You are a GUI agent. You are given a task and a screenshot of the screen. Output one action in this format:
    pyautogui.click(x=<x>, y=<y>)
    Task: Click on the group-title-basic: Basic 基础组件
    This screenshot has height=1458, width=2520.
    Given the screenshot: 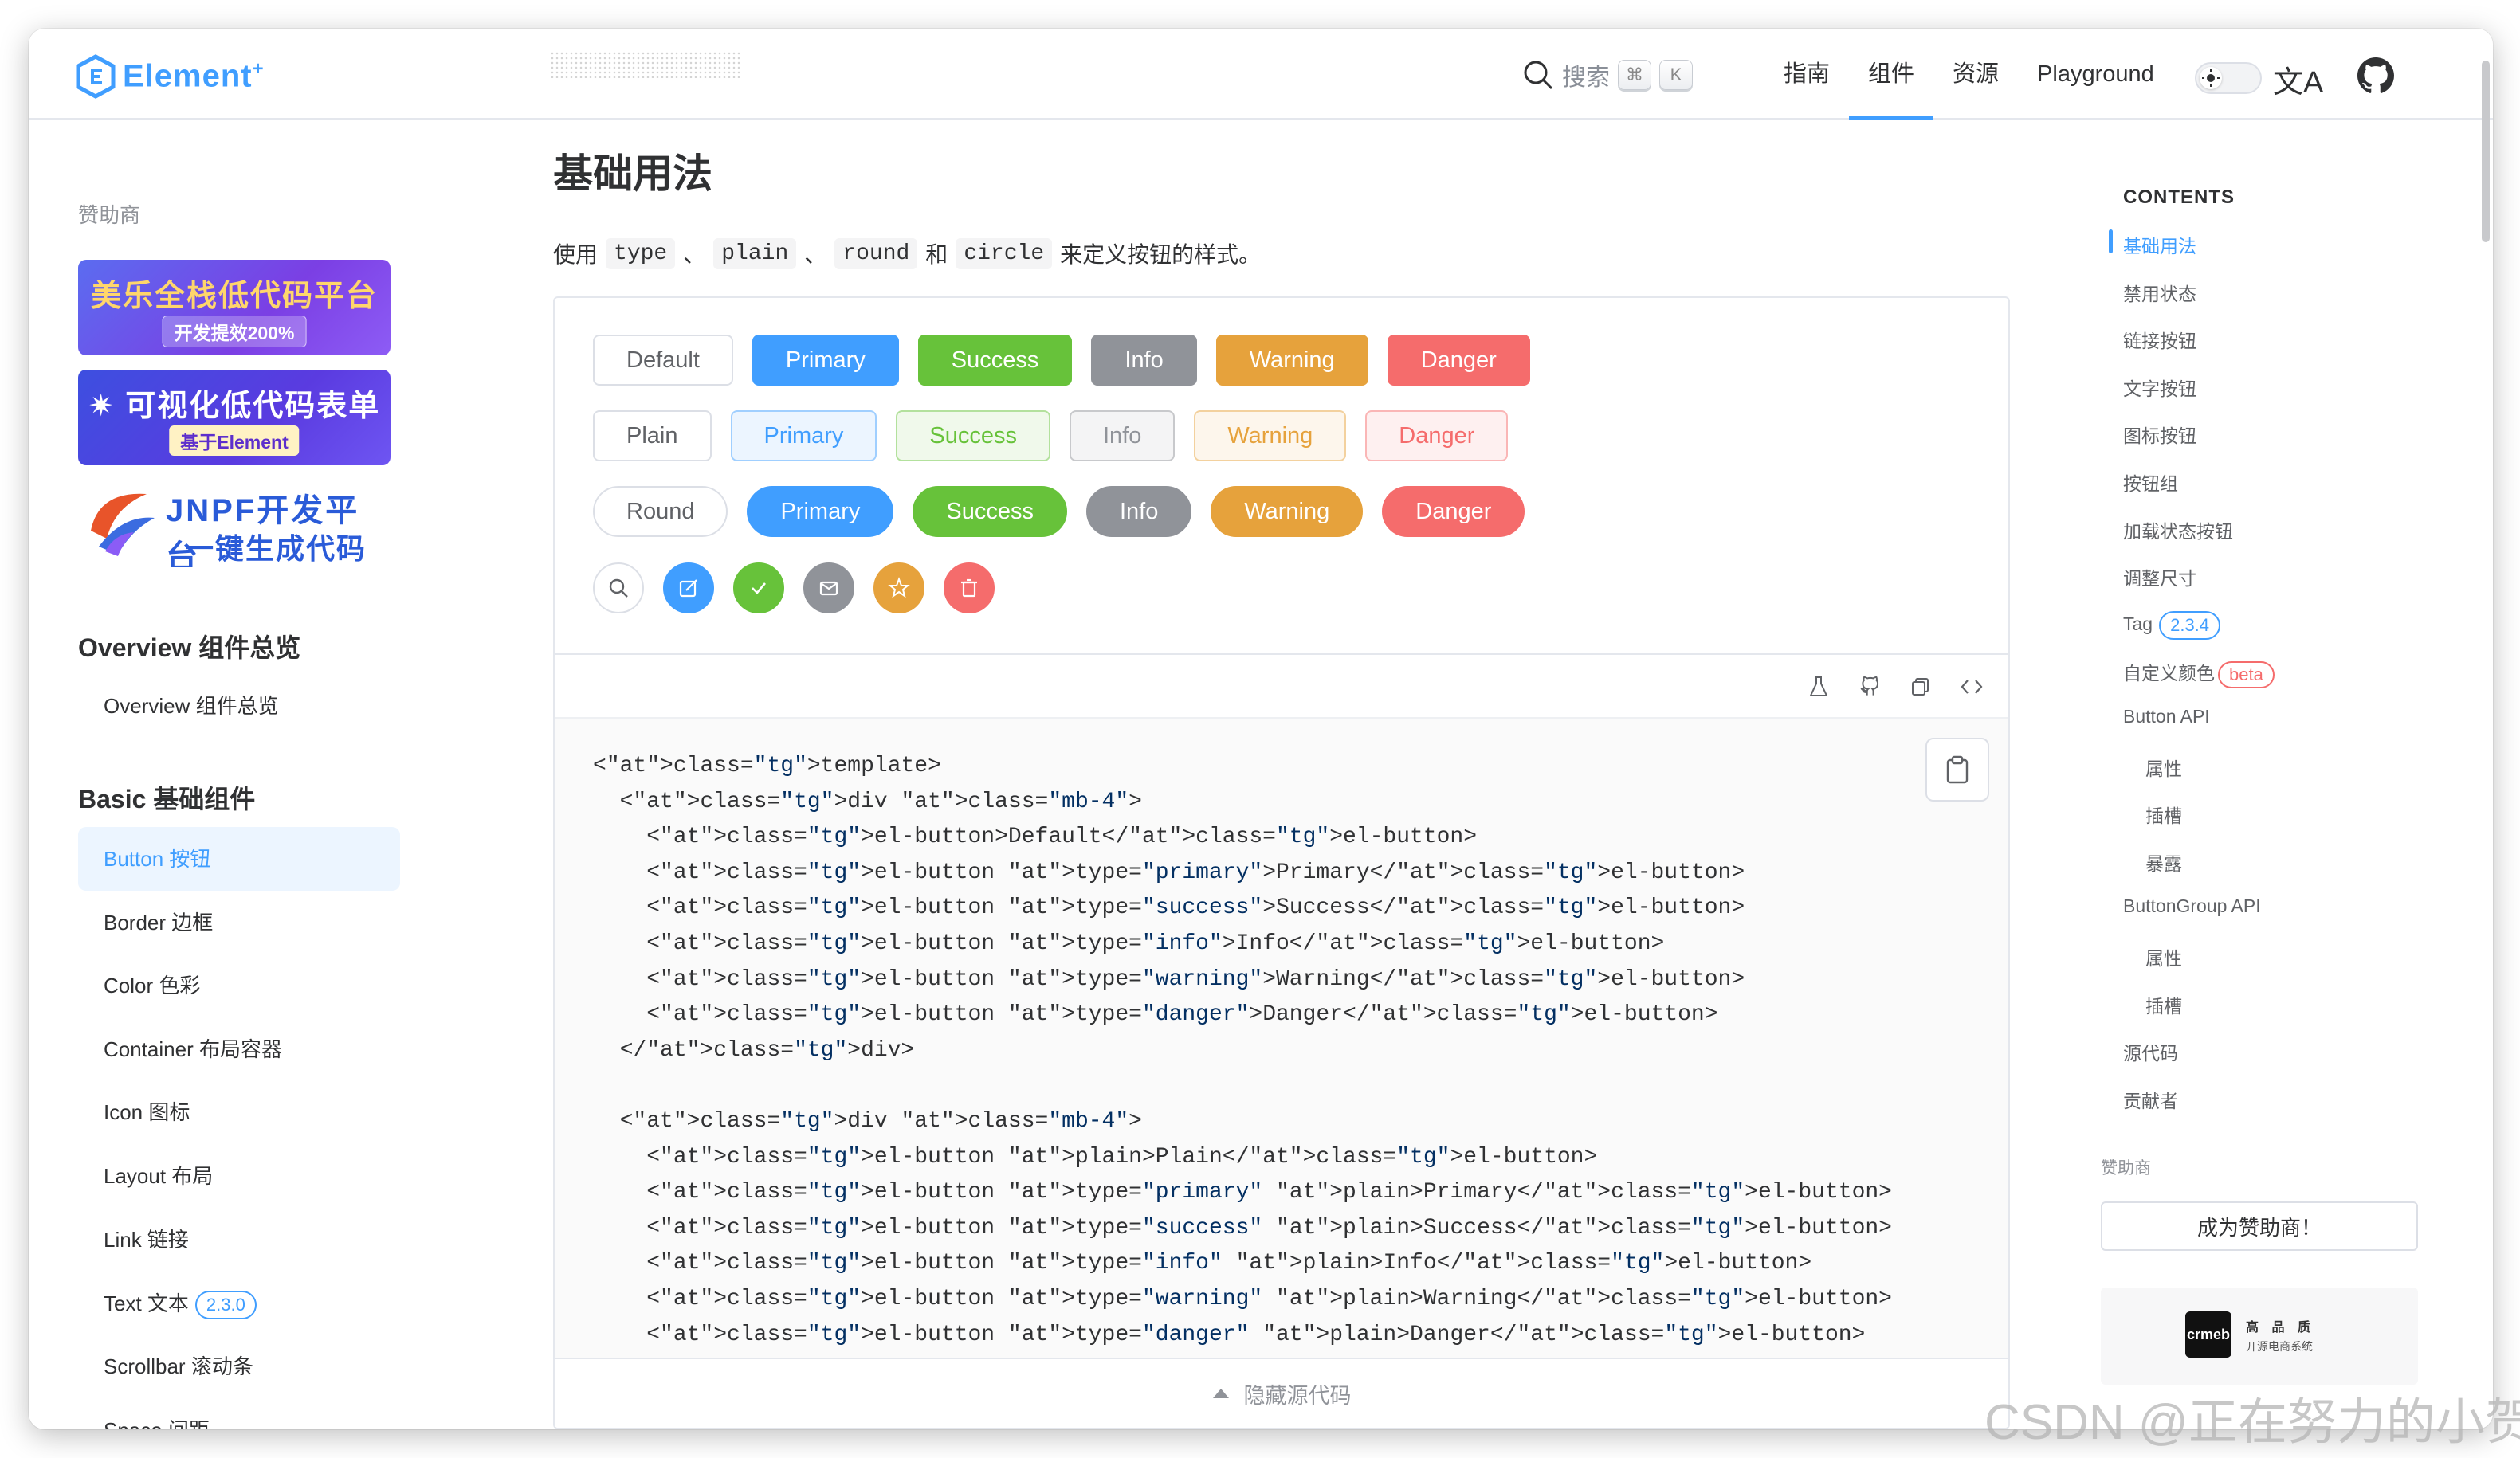 What is the action you would take?
    pyautogui.click(x=167, y=799)
    